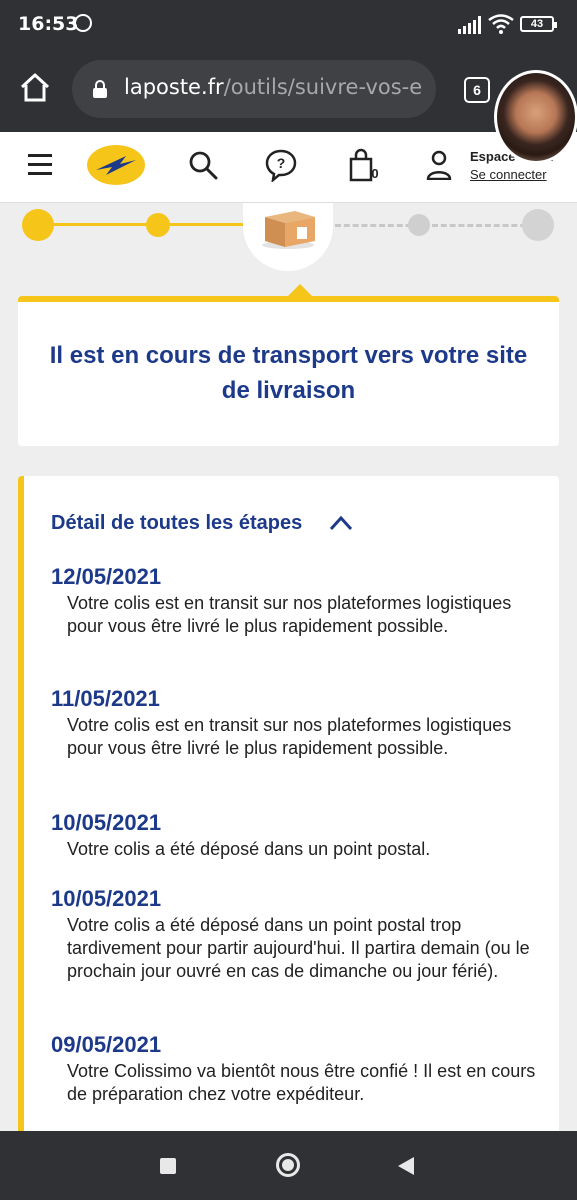  I want to click on user-icon, so click(439, 165).